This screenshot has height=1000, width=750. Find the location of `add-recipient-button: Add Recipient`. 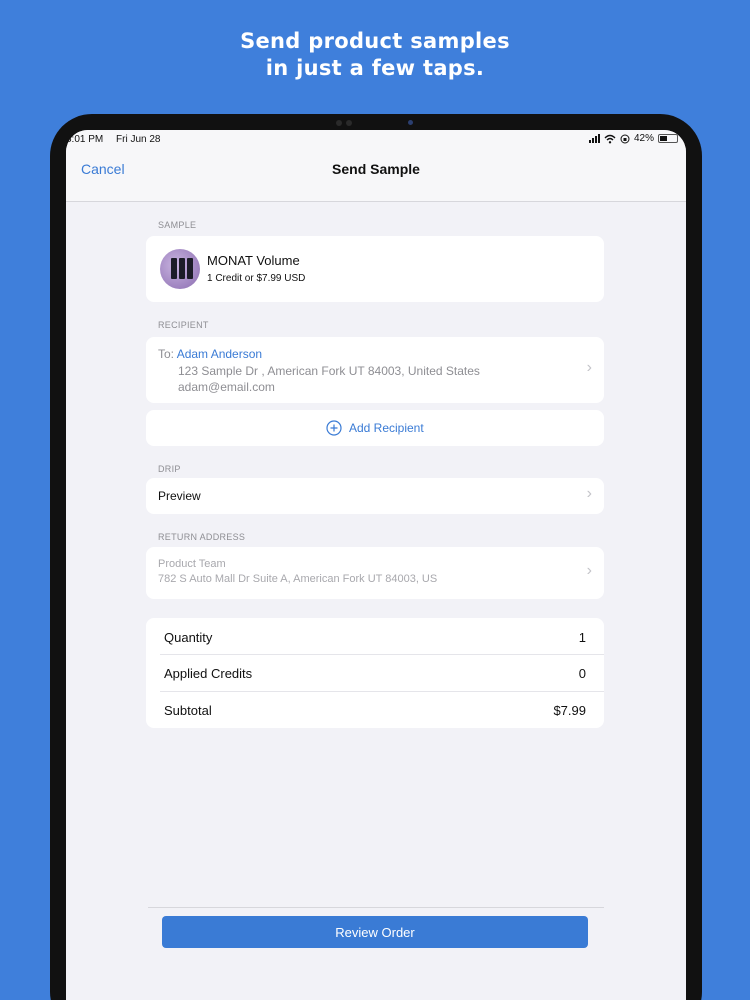

add-recipient-button: Add Recipient is located at coordinates (375, 428).